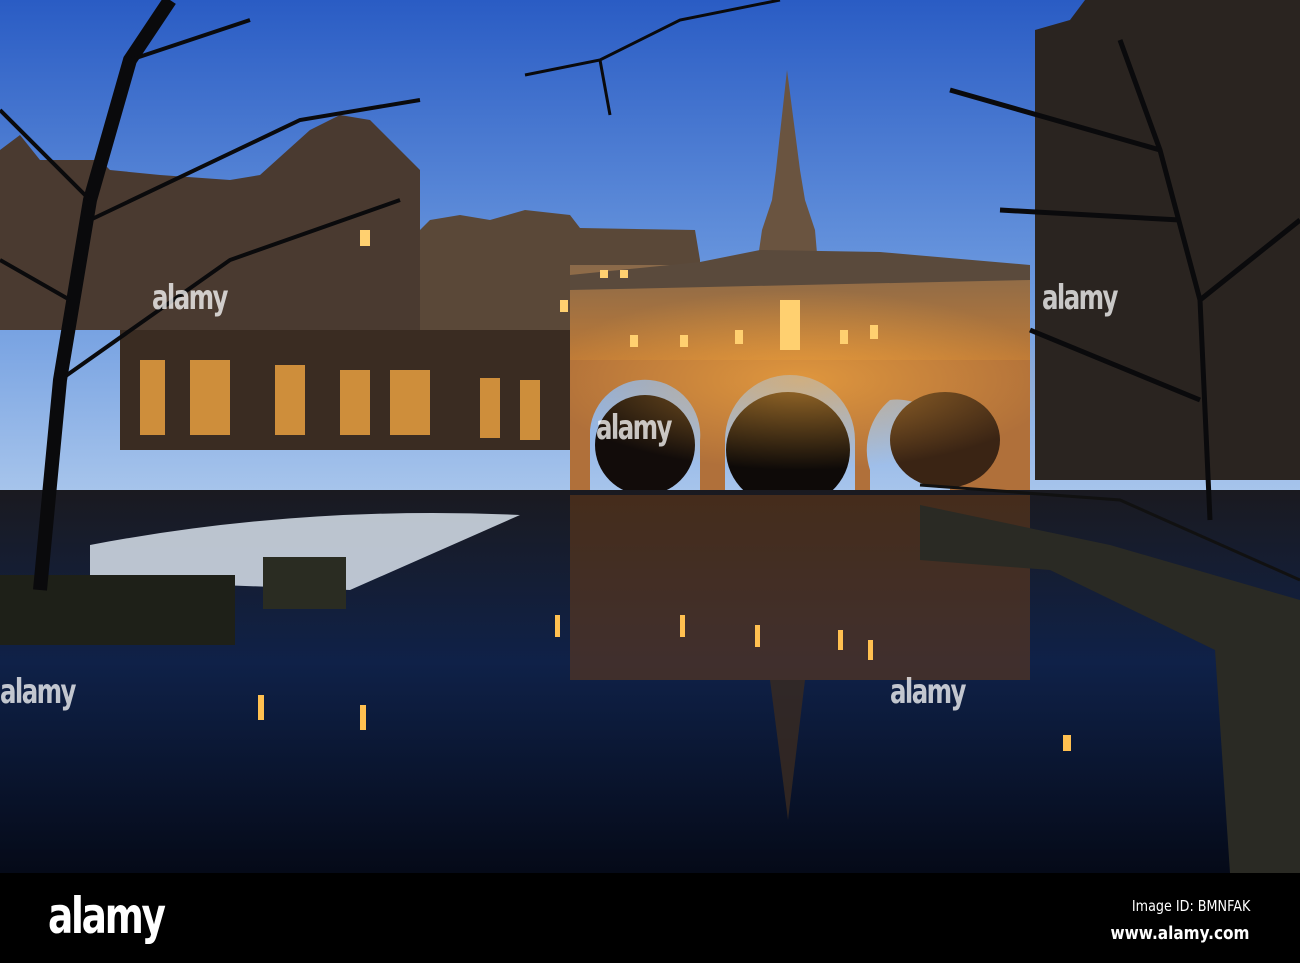 This screenshot has width=1300, height=963. Describe the element at coordinates (1180, 933) in the screenshot. I see `website-link: www.alamy.com` at that location.